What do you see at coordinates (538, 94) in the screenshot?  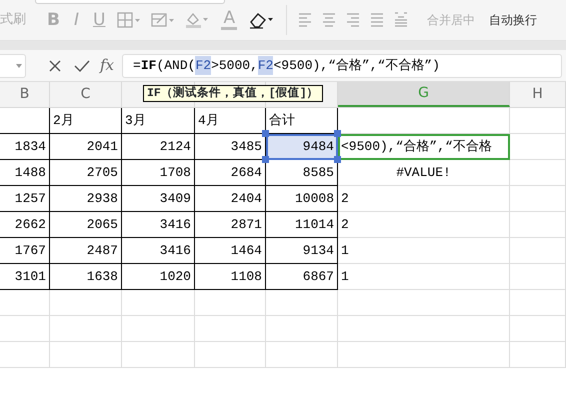 I see `column-header: H` at bounding box center [538, 94].